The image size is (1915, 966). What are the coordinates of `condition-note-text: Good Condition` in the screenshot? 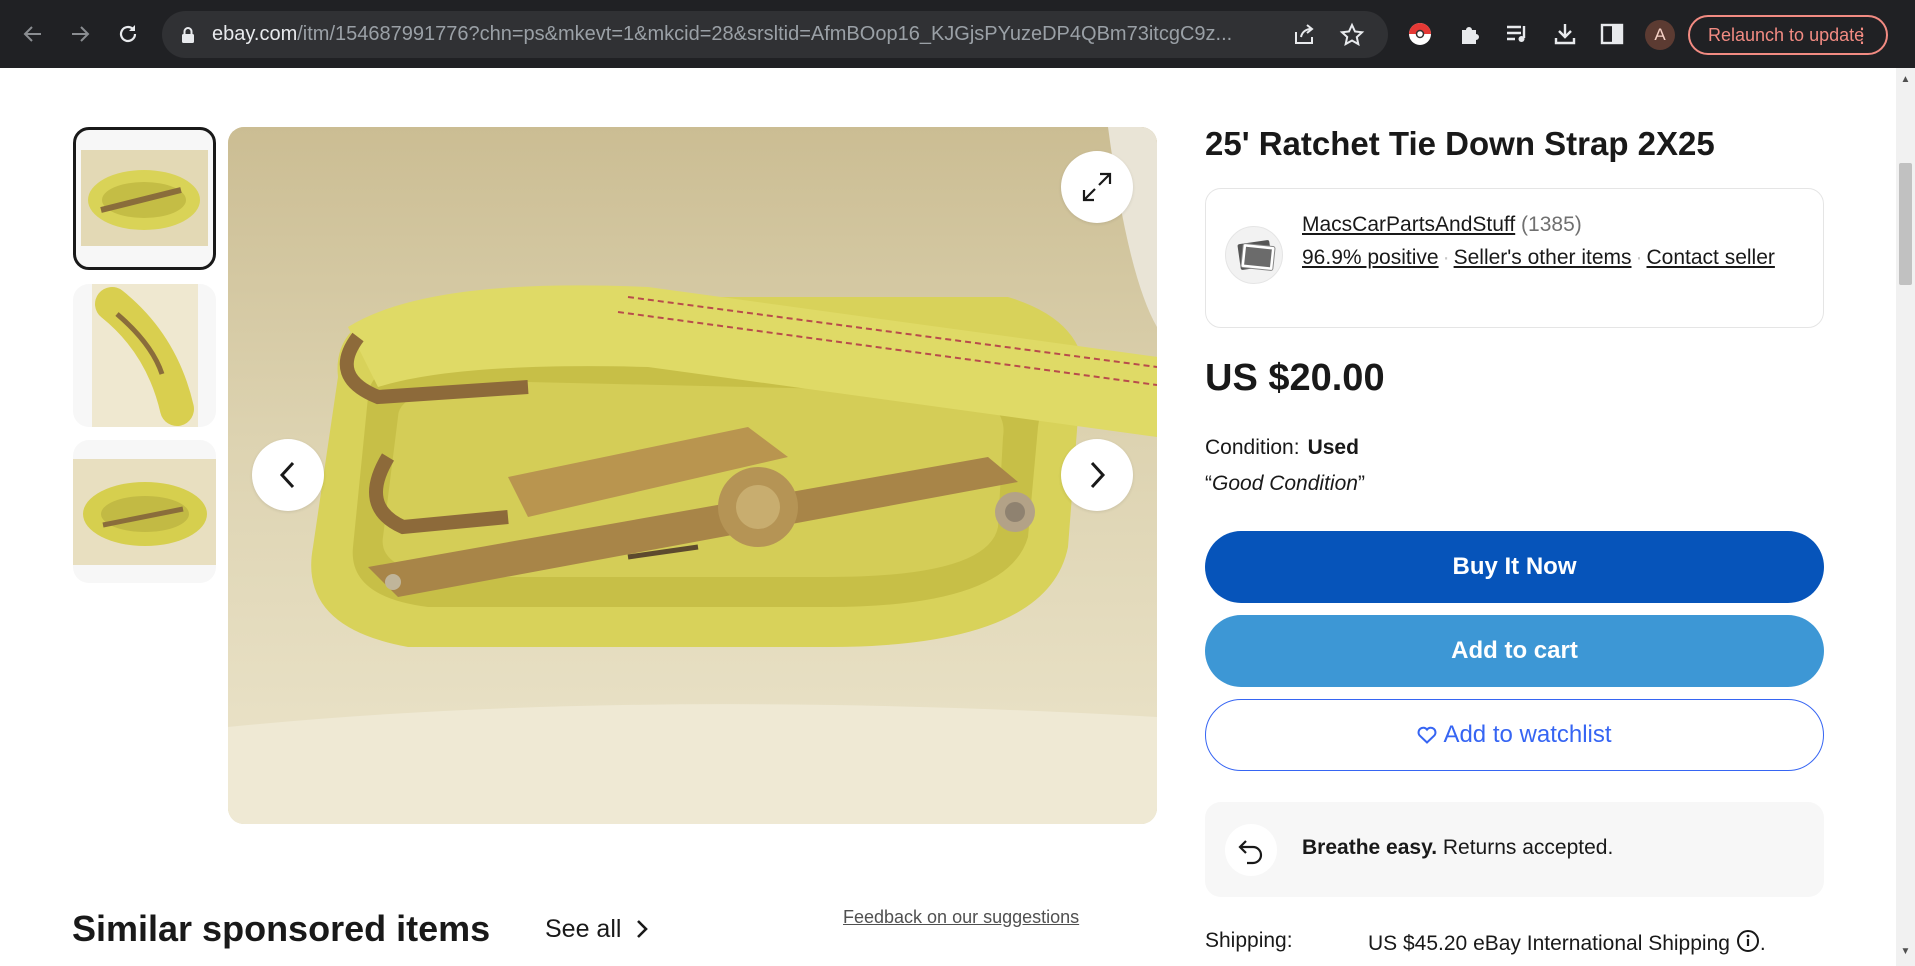 It's located at (1285, 483).